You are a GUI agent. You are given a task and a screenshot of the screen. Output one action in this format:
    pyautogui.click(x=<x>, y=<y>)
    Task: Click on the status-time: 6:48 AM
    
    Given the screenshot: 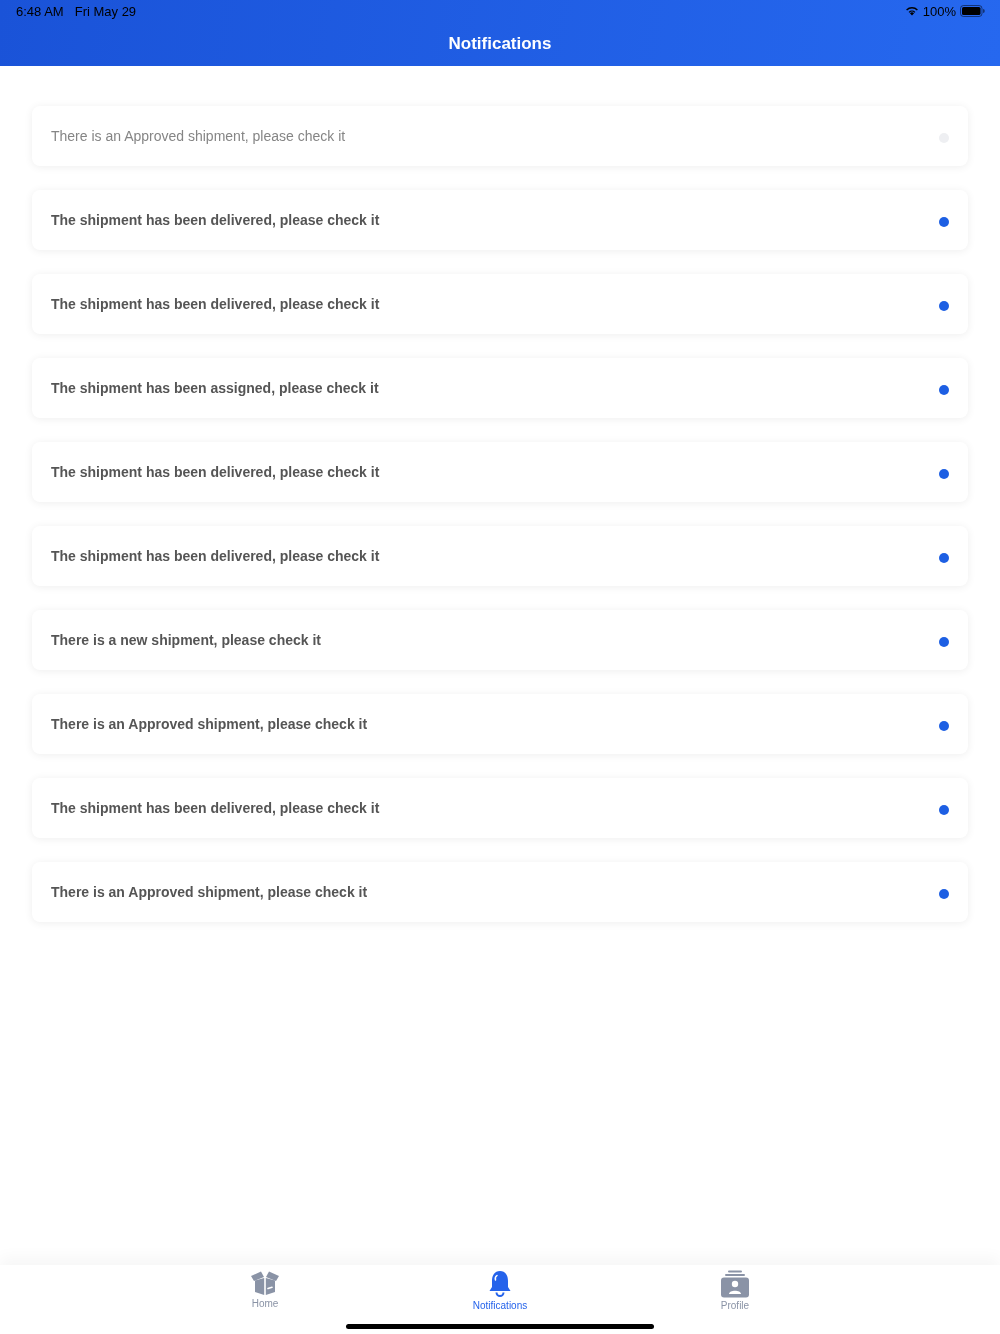 What is the action you would take?
    pyautogui.click(x=40, y=11)
    